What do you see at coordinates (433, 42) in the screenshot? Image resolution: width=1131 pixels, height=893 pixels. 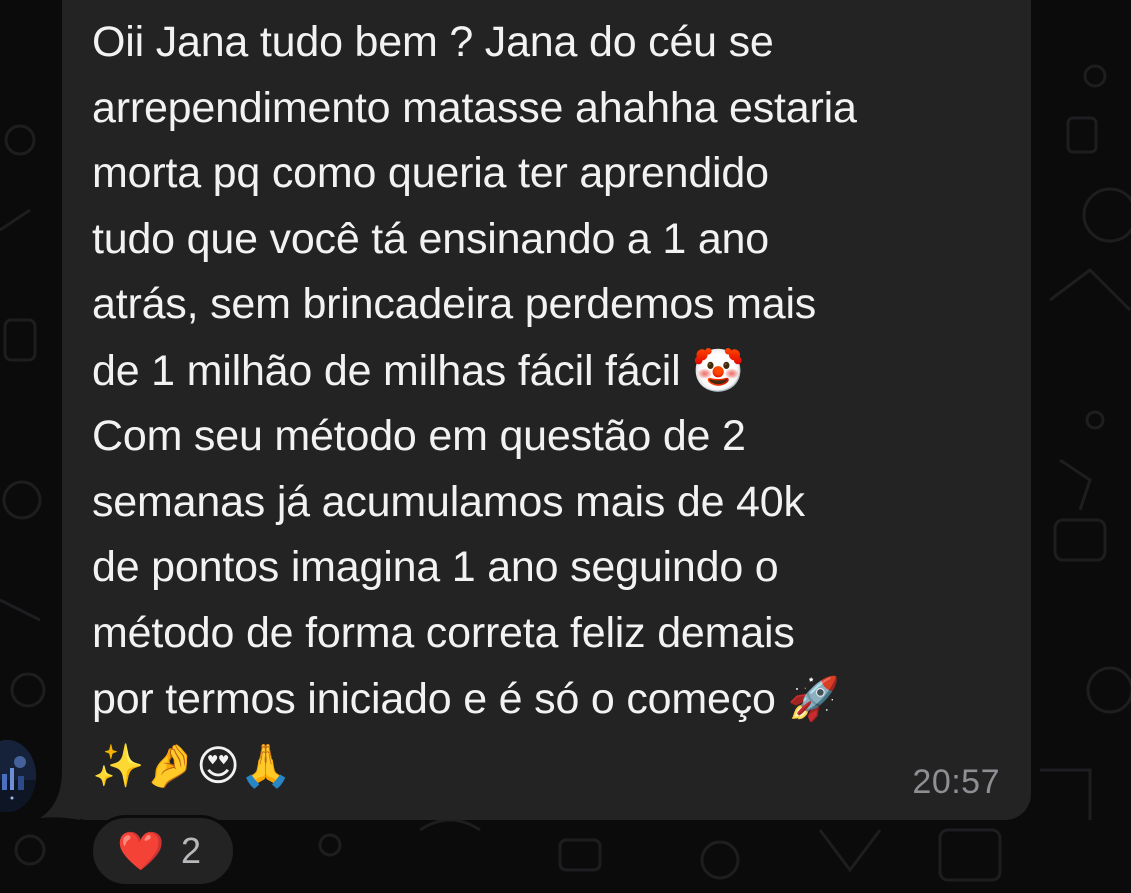 I see `message-line: Oii Jana tudo bem ? Jana do céu se` at bounding box center [433, 42].